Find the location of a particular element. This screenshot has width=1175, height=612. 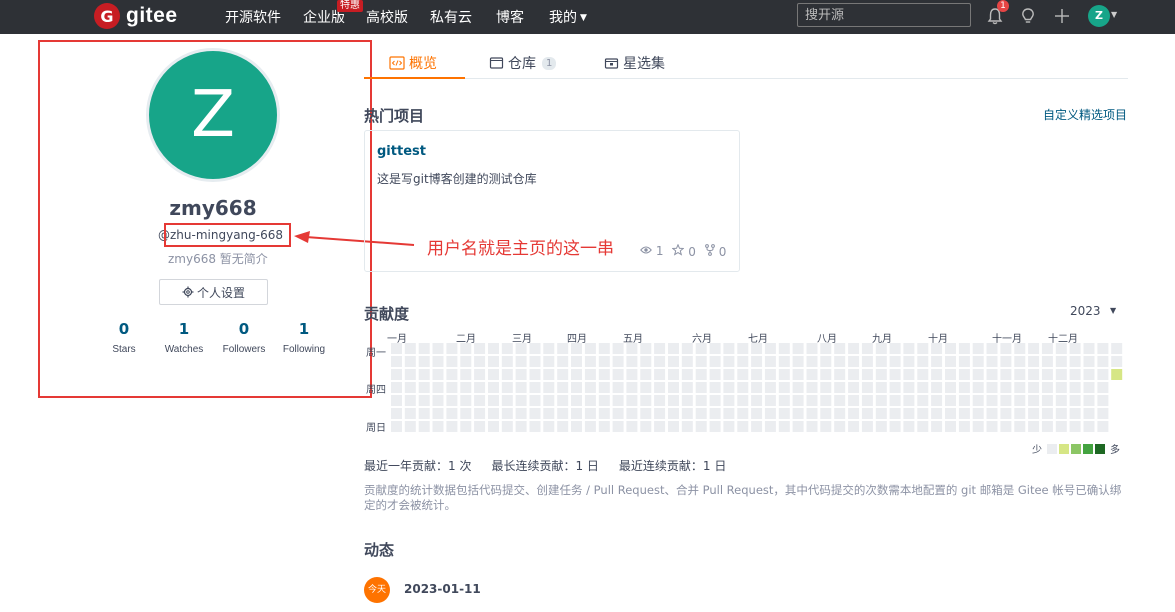

contribution-summary: 最近一年贡献：1 次 最长连续贡献：1 日 最近连续贡献：1 日 is located at coordinates (545, 465).